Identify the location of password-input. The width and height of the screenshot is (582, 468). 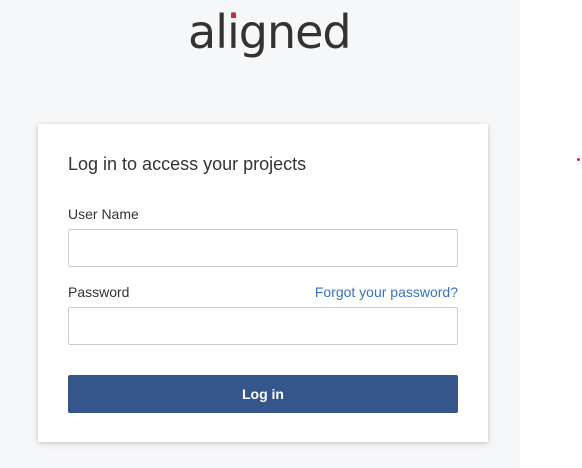
(263, 326).